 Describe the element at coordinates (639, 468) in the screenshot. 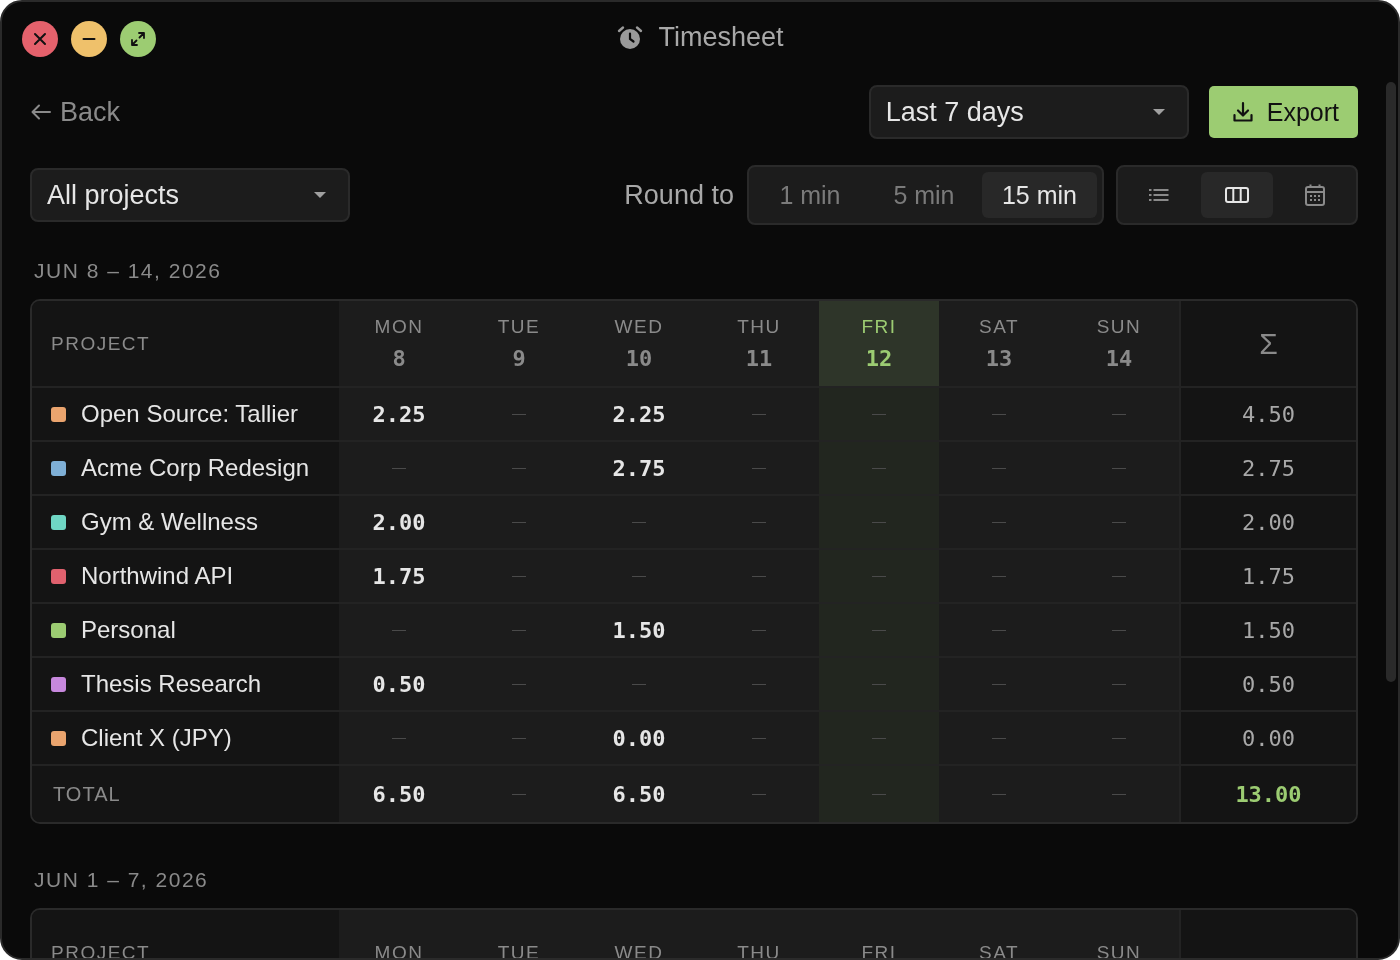

I see `hours-cell: 2.75` at that location.